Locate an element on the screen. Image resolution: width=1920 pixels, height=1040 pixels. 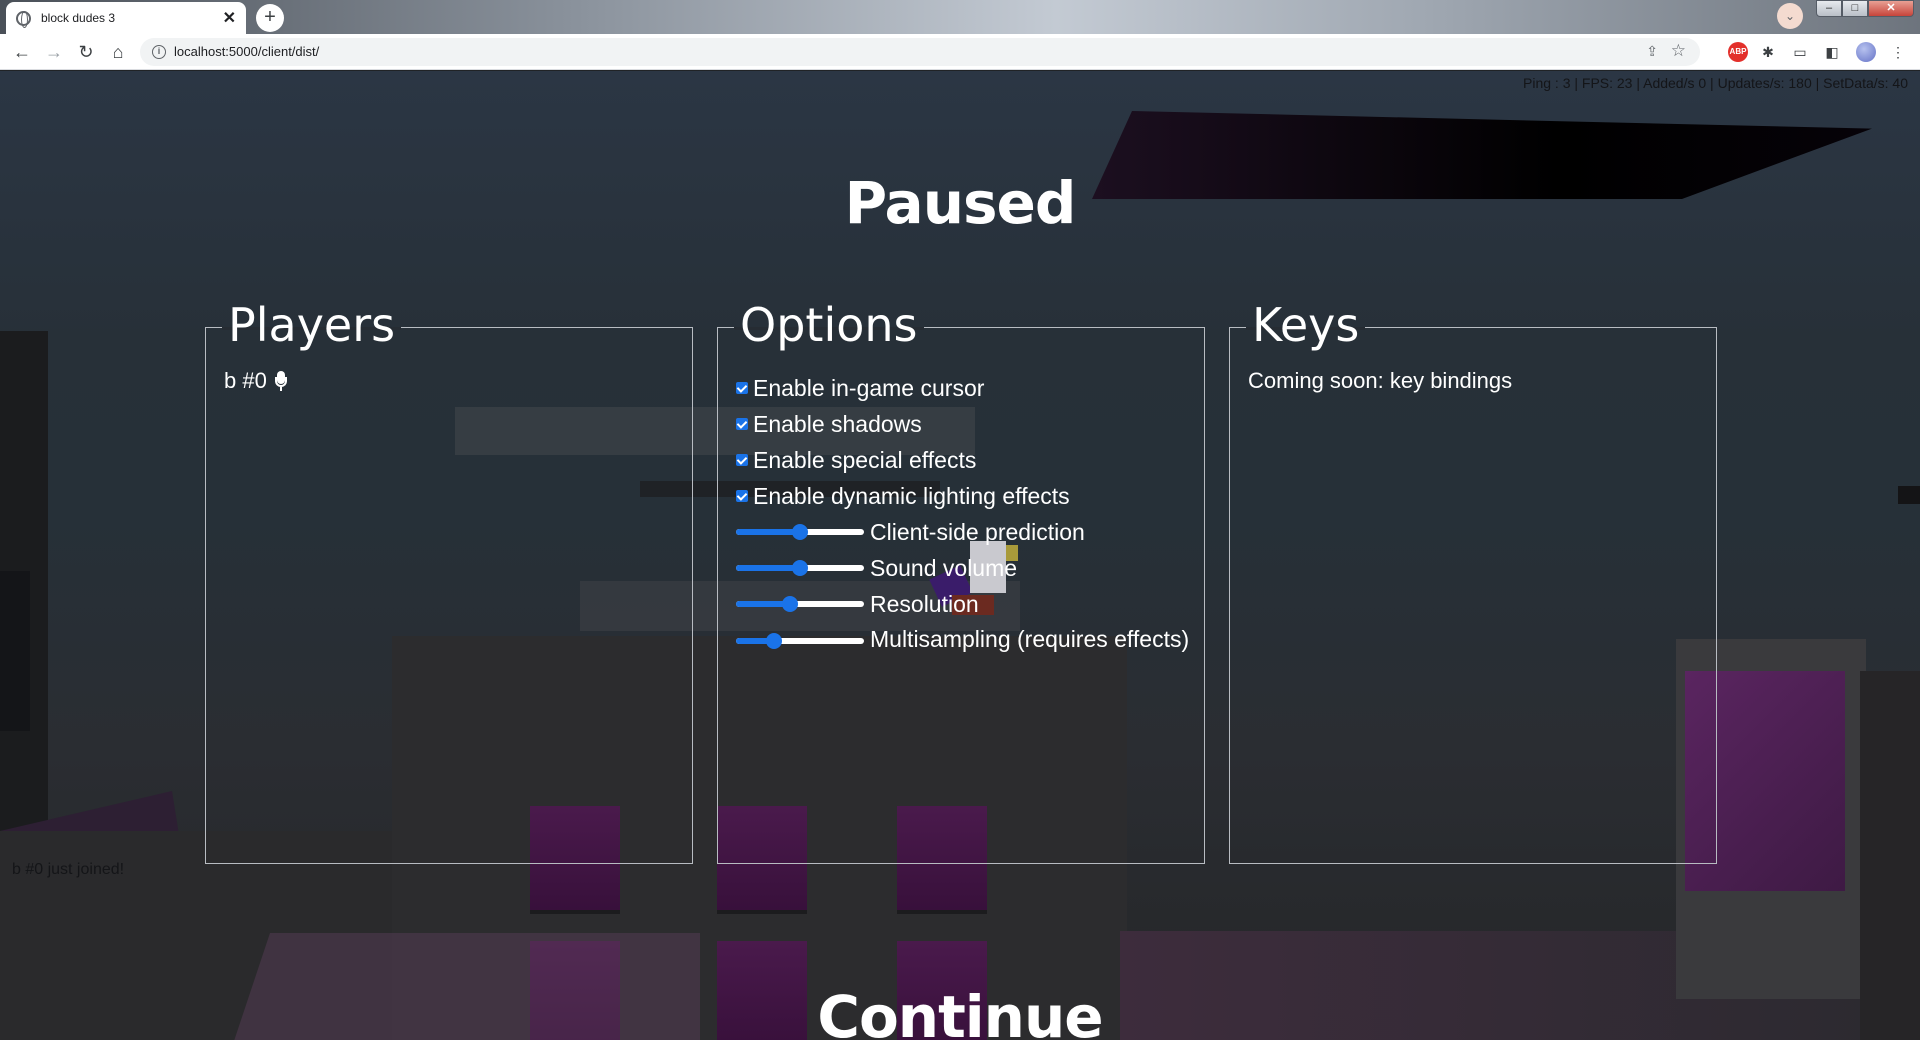
option-label: Enable special effects is located at coordinates (865, 459).